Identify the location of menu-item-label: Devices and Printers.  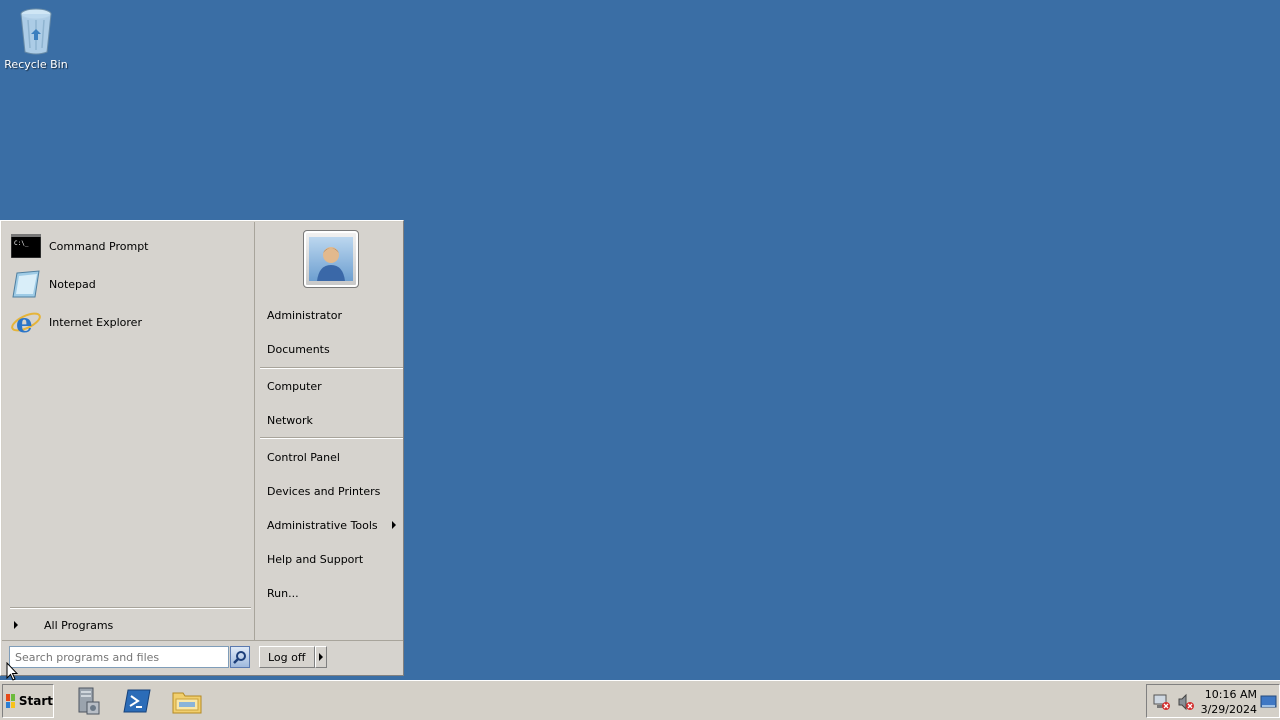
(324, 491).